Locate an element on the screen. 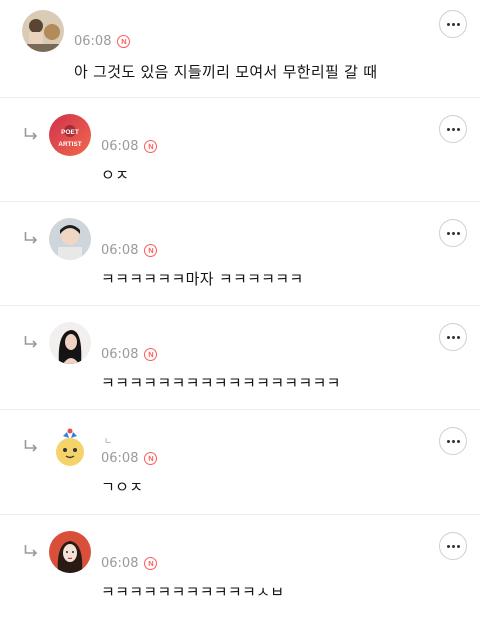 Image resolution: width=480 pixels, height=620 pixels. avatar-label: ARTIST is located at coordinates (70, 144).